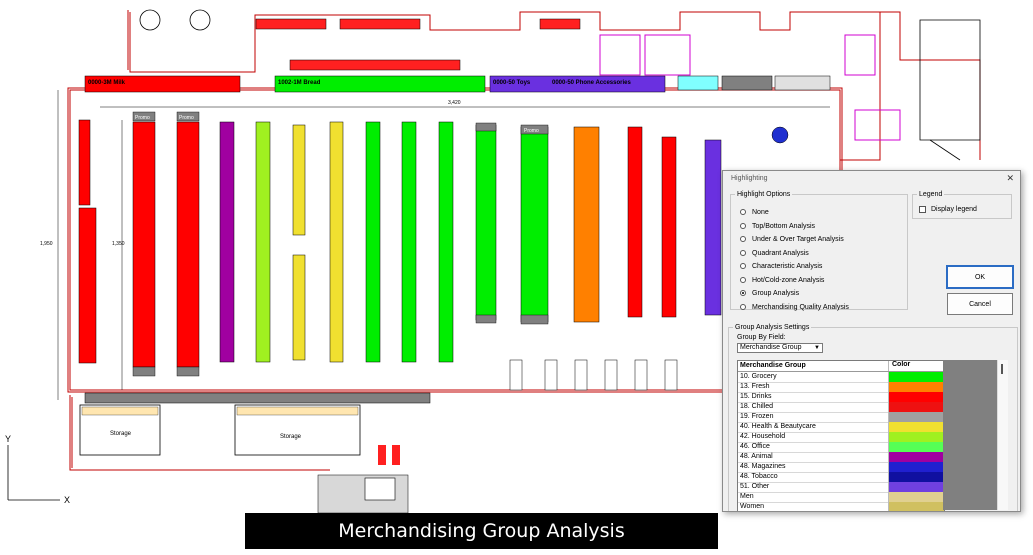 This screenshot has height=555, width=1033. What do you see at coordinates (841, 506) in the screenshot?
I see `table-row: Women` at bounding box center [841, 506].